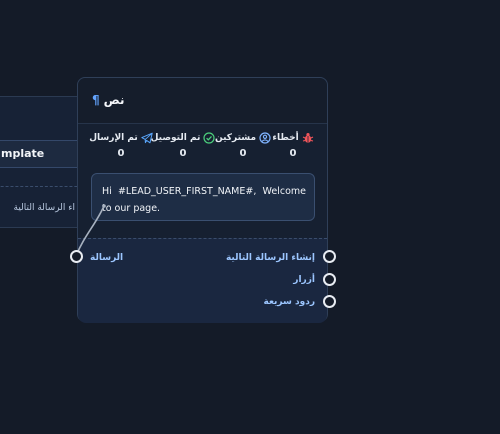 This screenshot has width=500, height=434. What do you see at coordinates (76, 256) in the screenshot?
I see `input-port` at bounding box center [76, 256].